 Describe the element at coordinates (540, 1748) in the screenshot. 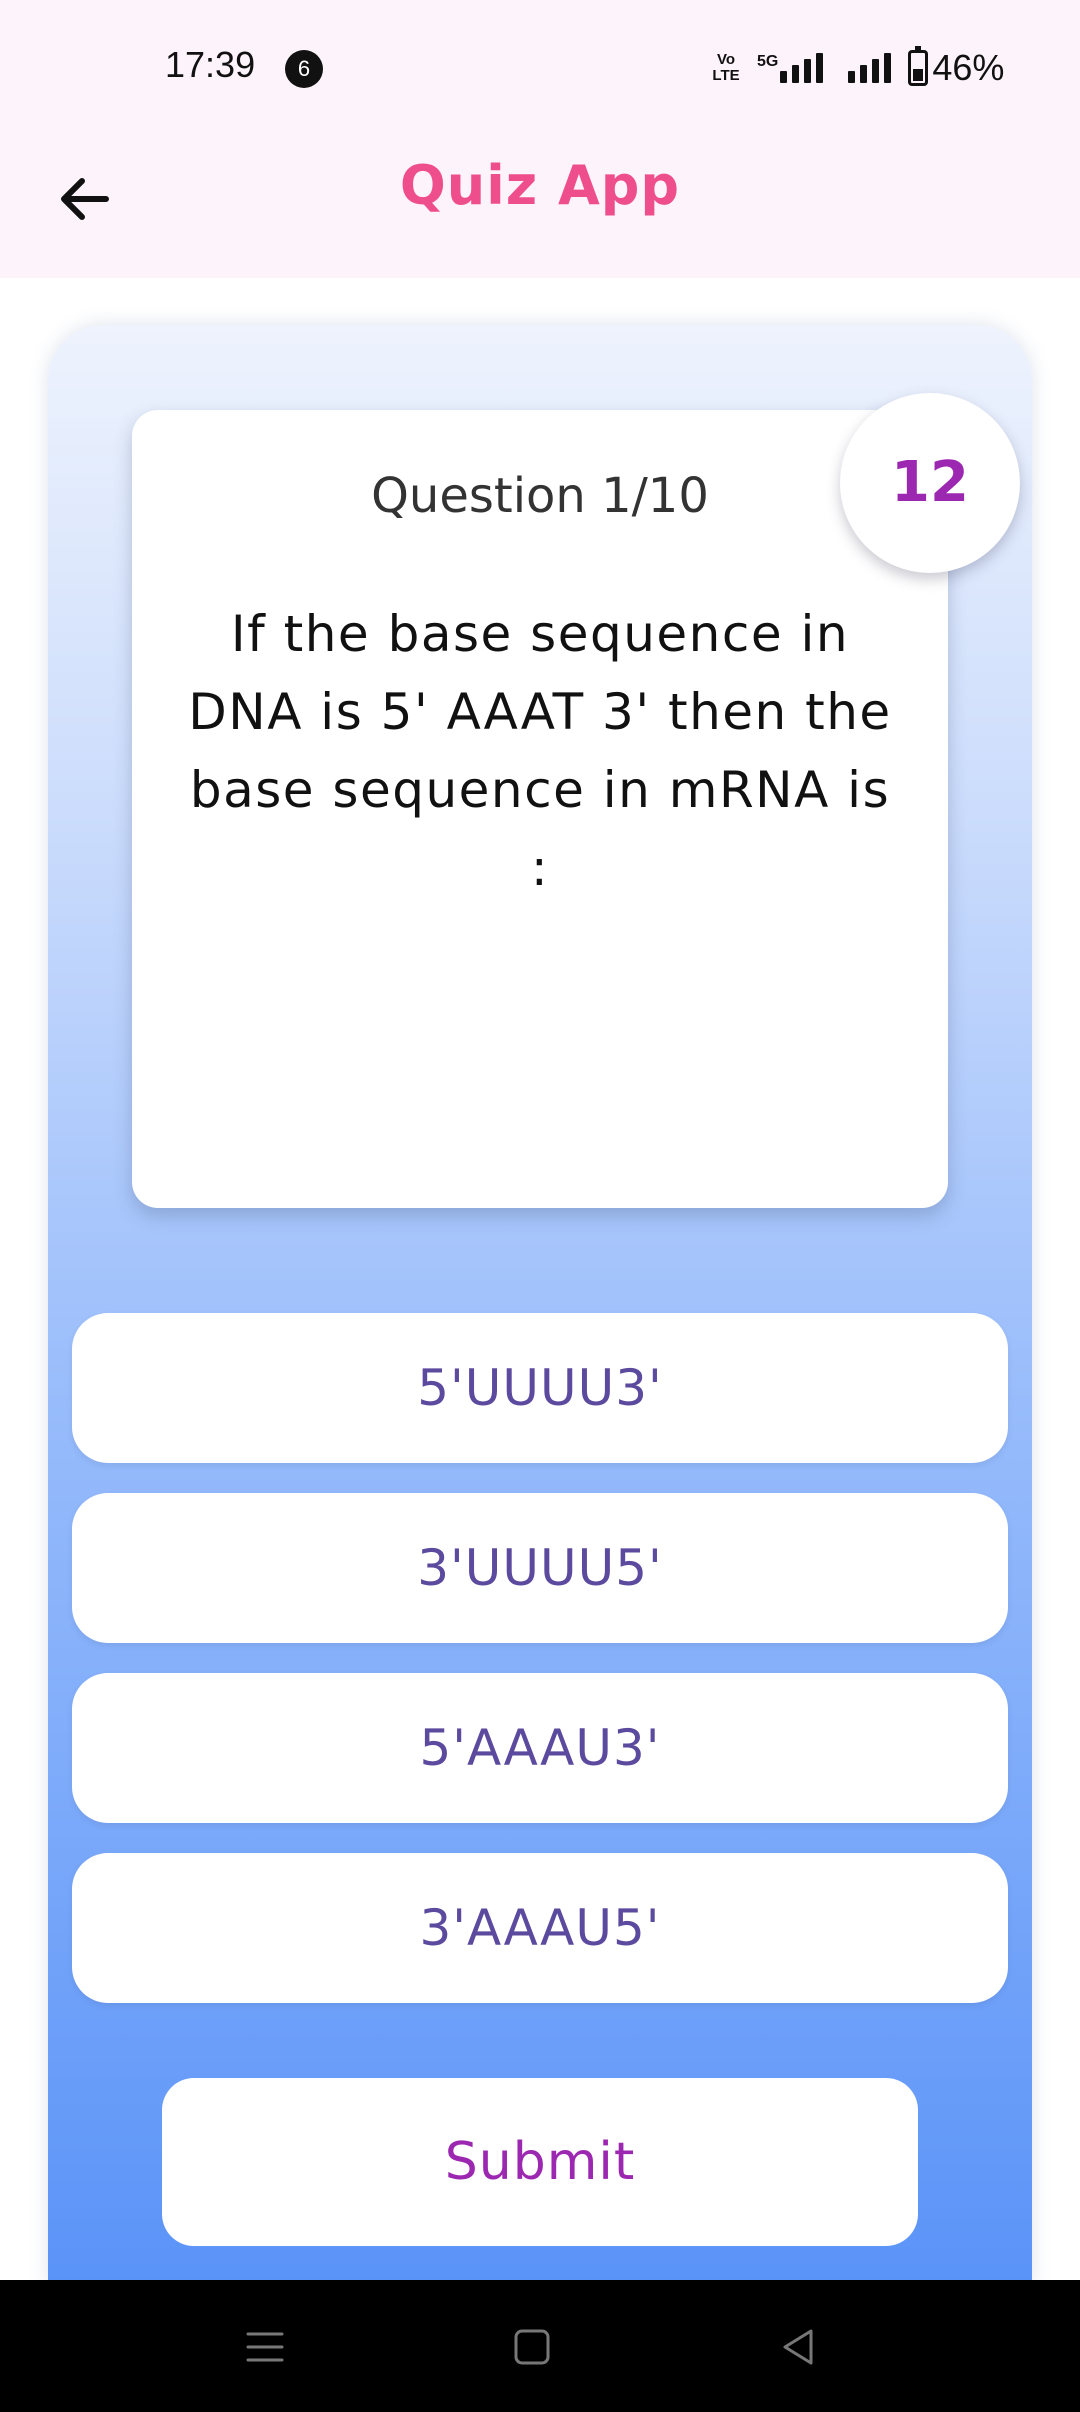

I see `option-button-3: 5'AAAU3'` at that location.